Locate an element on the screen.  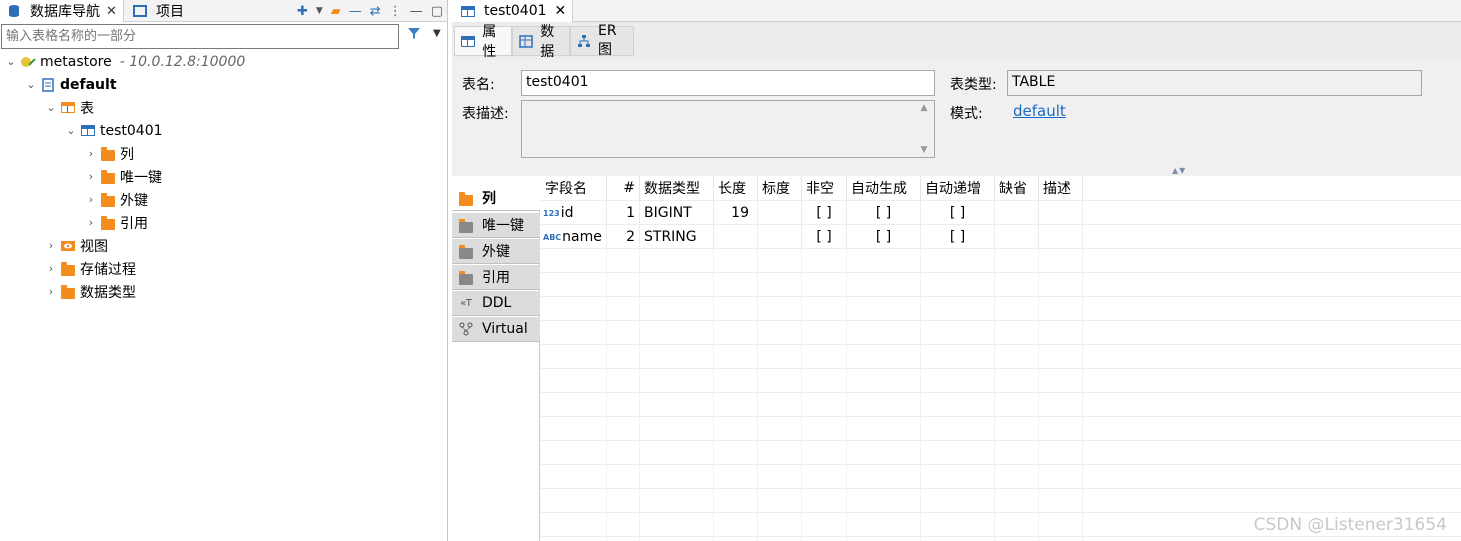
tree-node-datatypes: › 数据类型 is located at coordinates (90, 291).